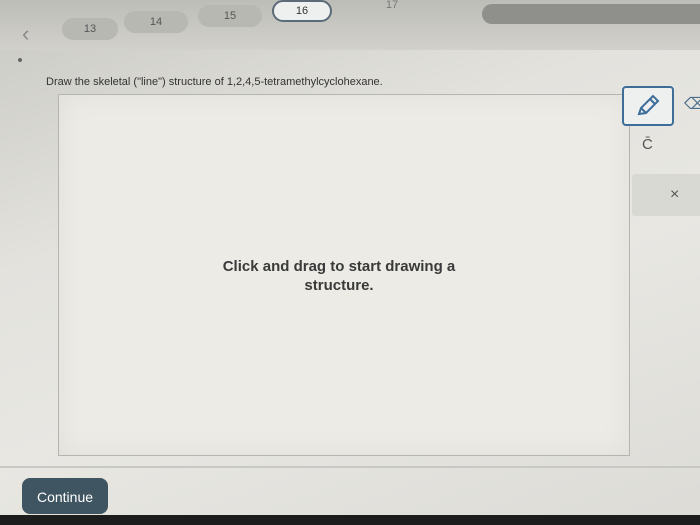 The width and height of the screenshot is (700, 525). I want to click on continue-button: Continue, so click(65, 496).